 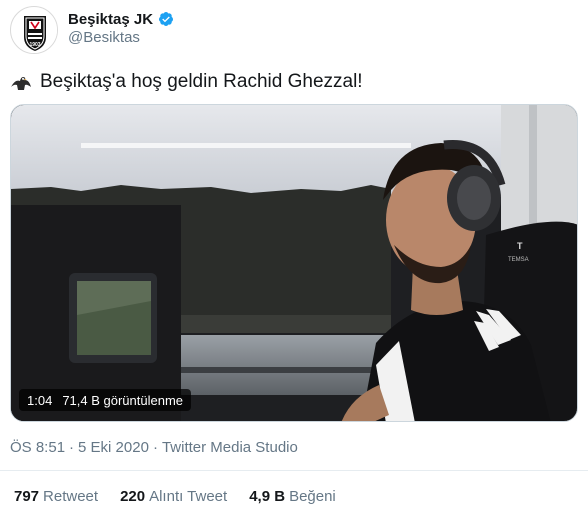 I want to click on video-info-badge: 1:04 71,4 B görüntülenme, so click(x=105, y=400).